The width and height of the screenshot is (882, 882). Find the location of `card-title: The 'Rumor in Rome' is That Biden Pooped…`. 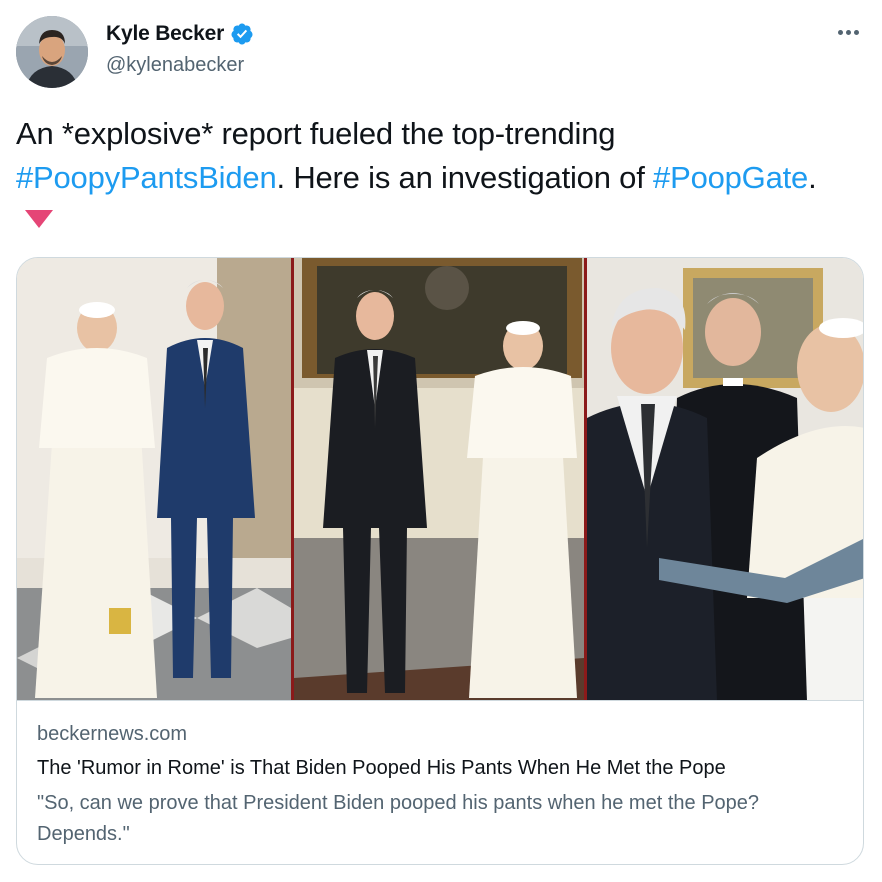

card-title: The 'Rumor in Rome' is That Biden Pooped… is located at coordinates (381, 768).